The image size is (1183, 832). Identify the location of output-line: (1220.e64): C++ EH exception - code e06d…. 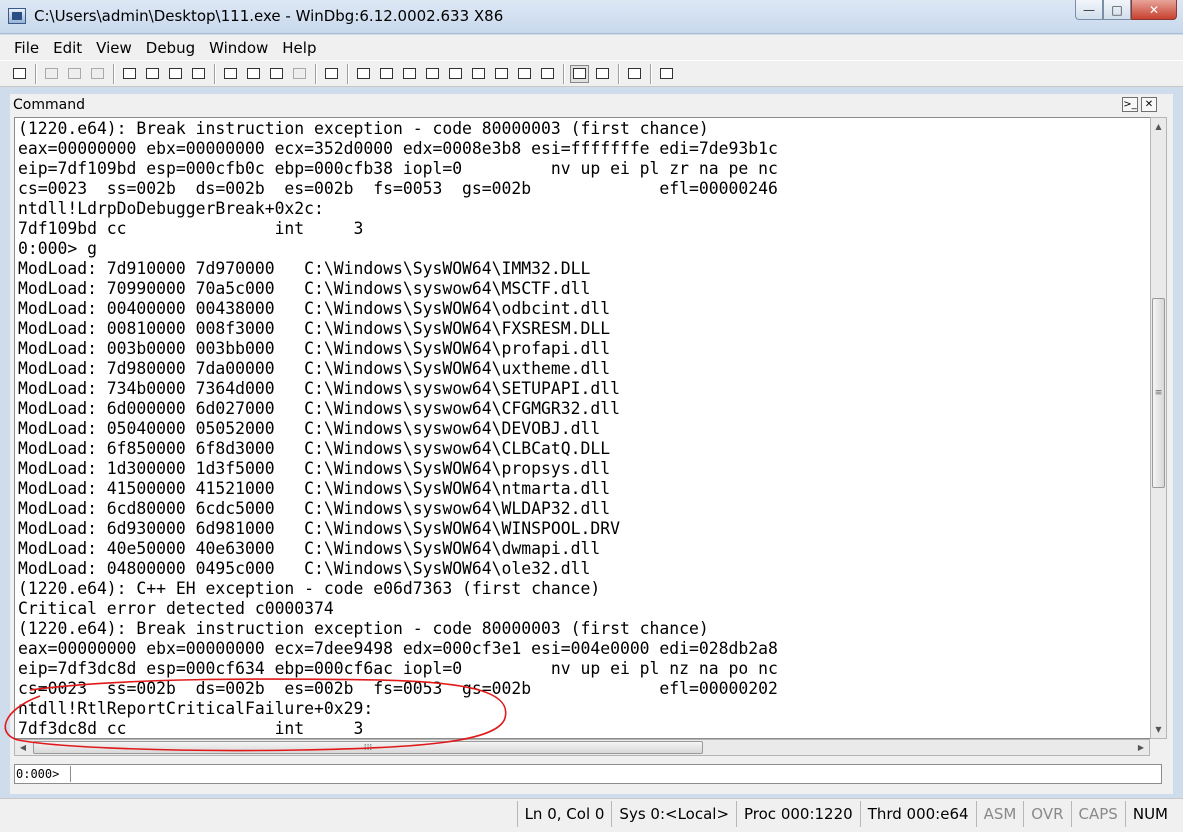
(309, 588).